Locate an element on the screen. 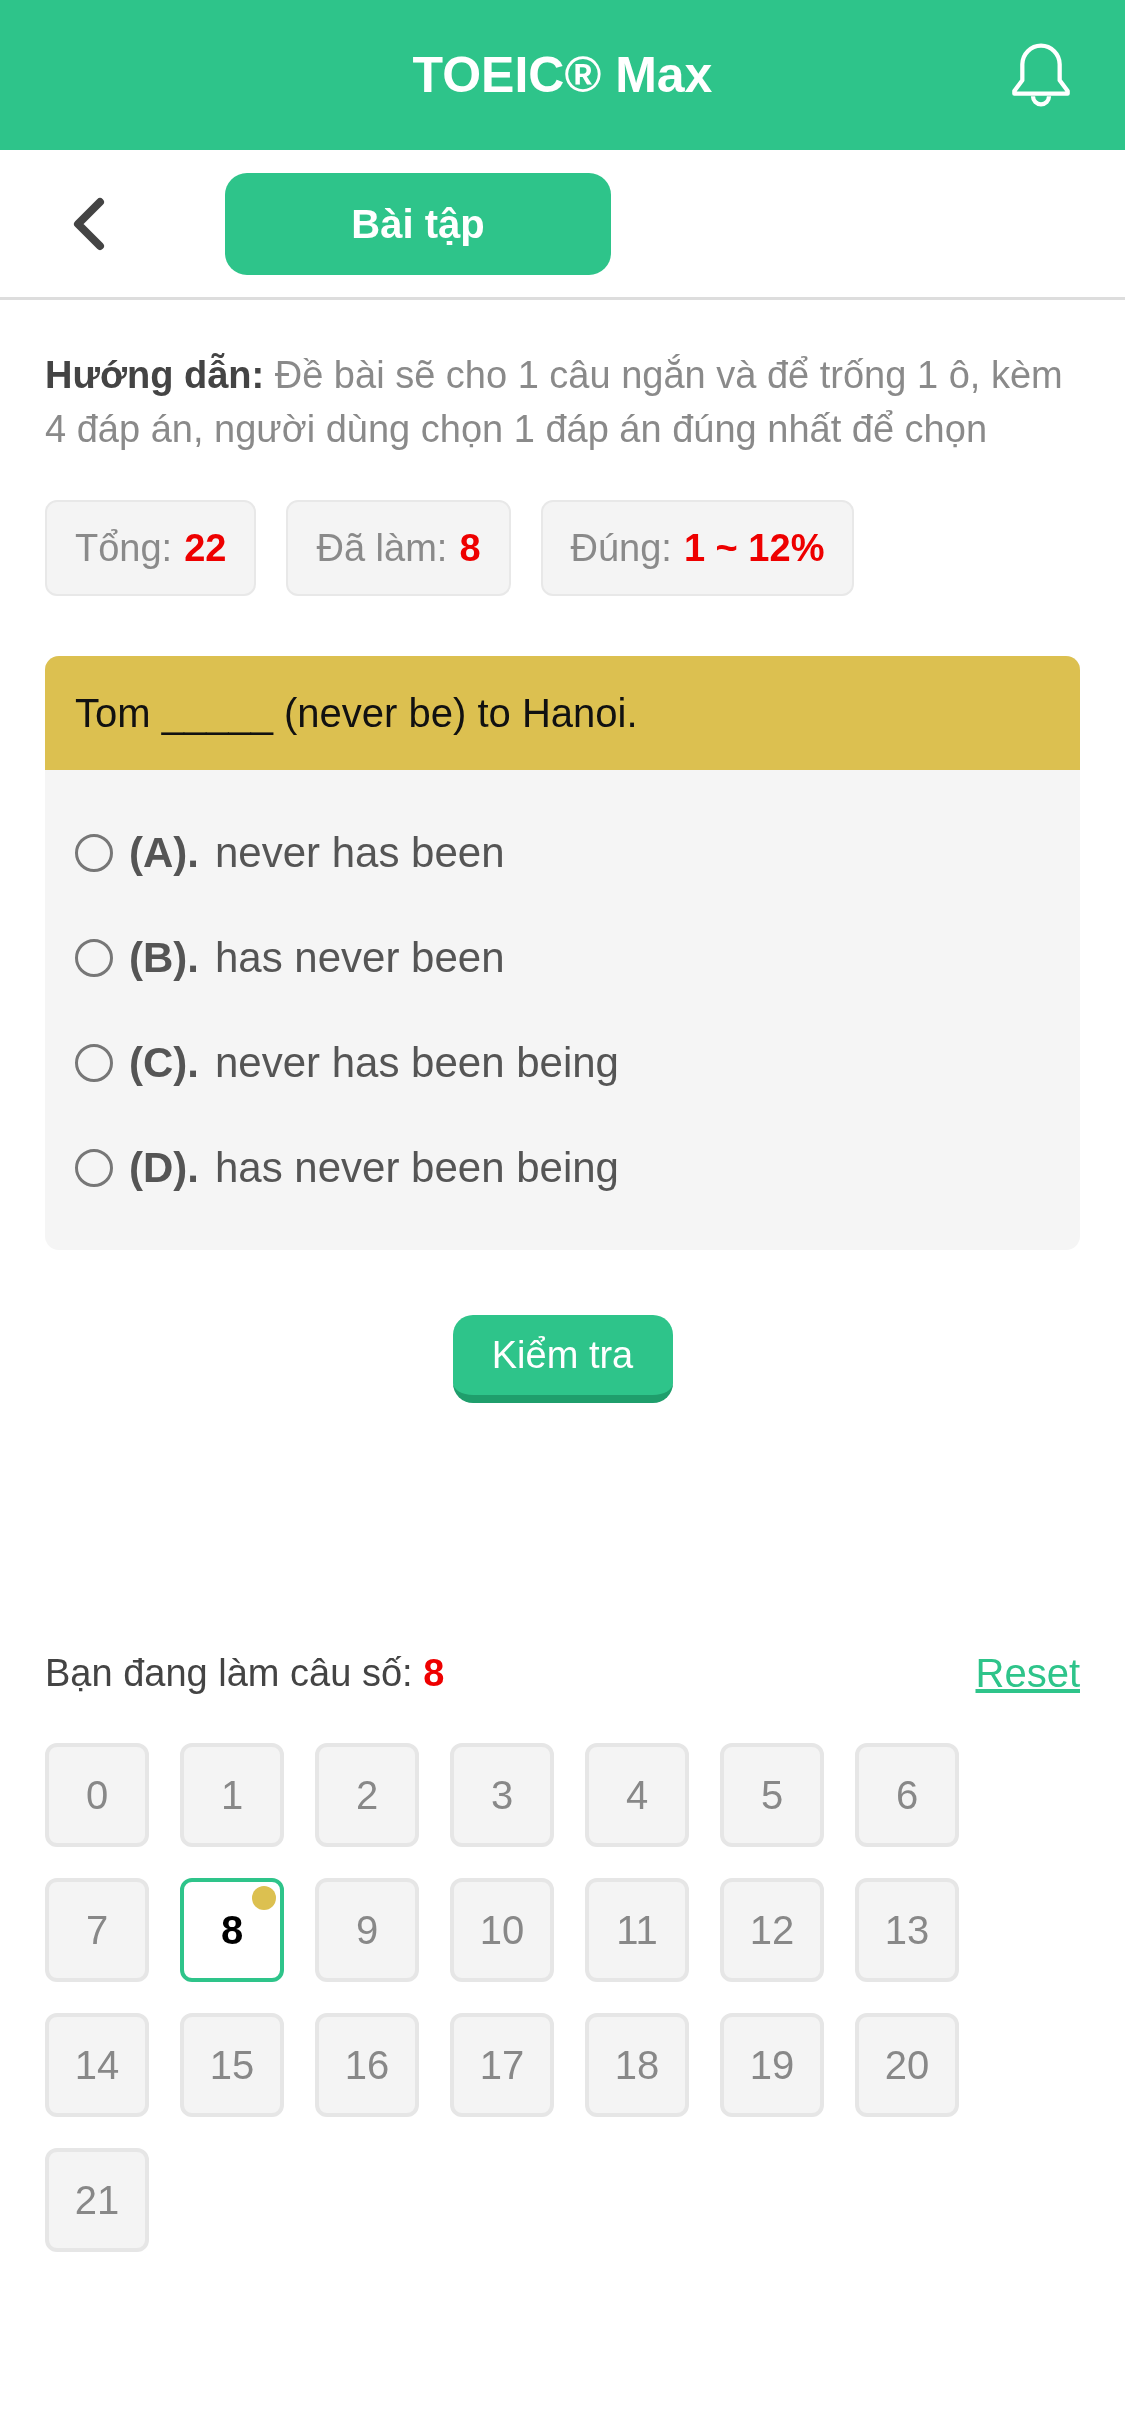 Image resolution: width=1125 pixels, height=2436 pixels. option-letter: (B). is located at coordinates (164, 958).